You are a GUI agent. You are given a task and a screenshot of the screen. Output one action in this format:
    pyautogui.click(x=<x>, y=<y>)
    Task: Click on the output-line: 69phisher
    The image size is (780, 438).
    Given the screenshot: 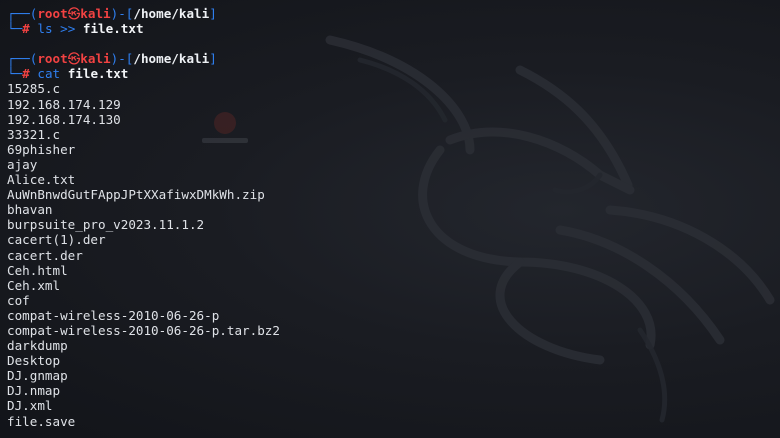 What is the action you would take?
    pyautogui.click(x=41, y=149)
    